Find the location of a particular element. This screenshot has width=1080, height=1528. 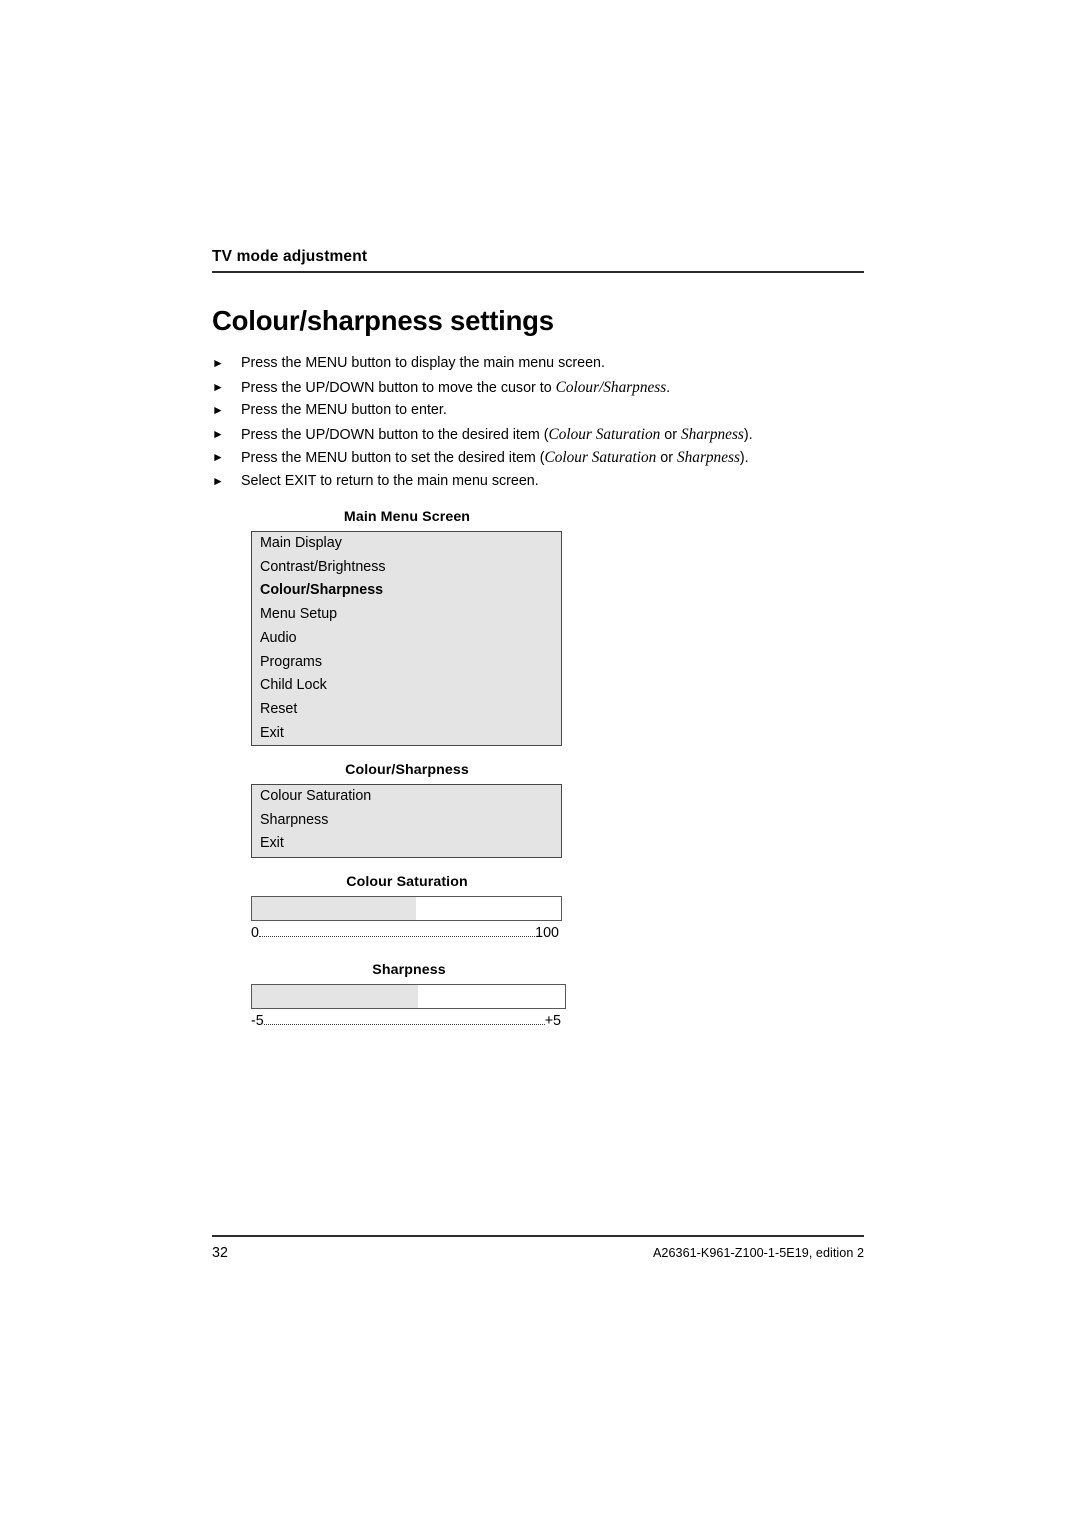

colour-saturation-scale: 0 100 is located at coordinates (405, 933).